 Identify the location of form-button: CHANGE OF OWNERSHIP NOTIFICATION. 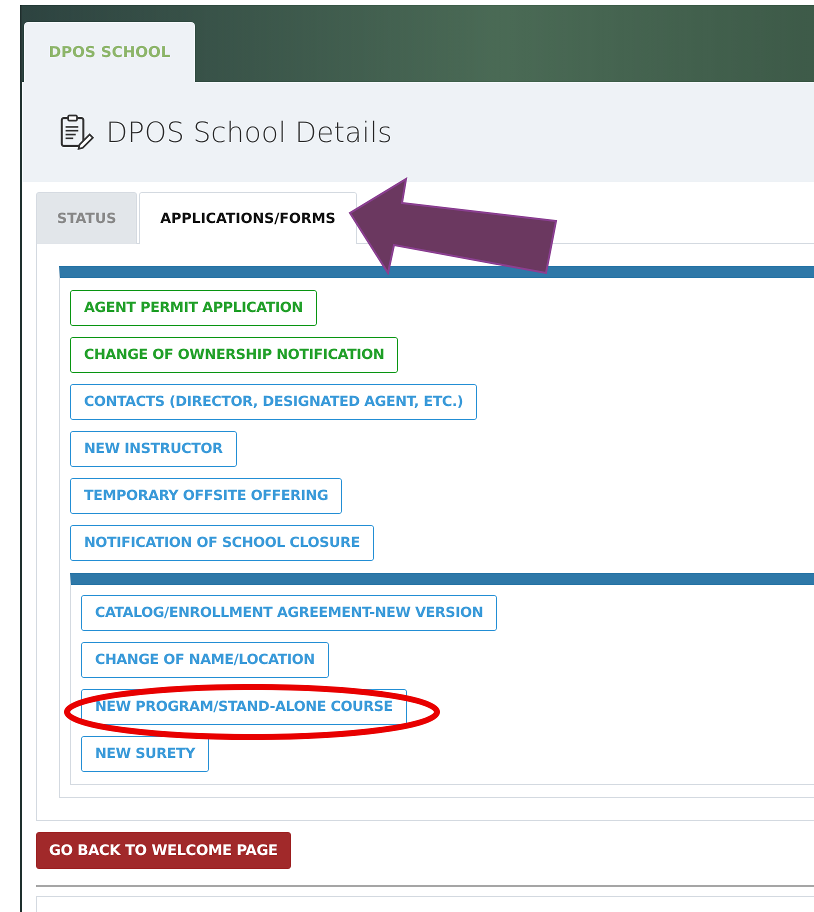
(234, 355).